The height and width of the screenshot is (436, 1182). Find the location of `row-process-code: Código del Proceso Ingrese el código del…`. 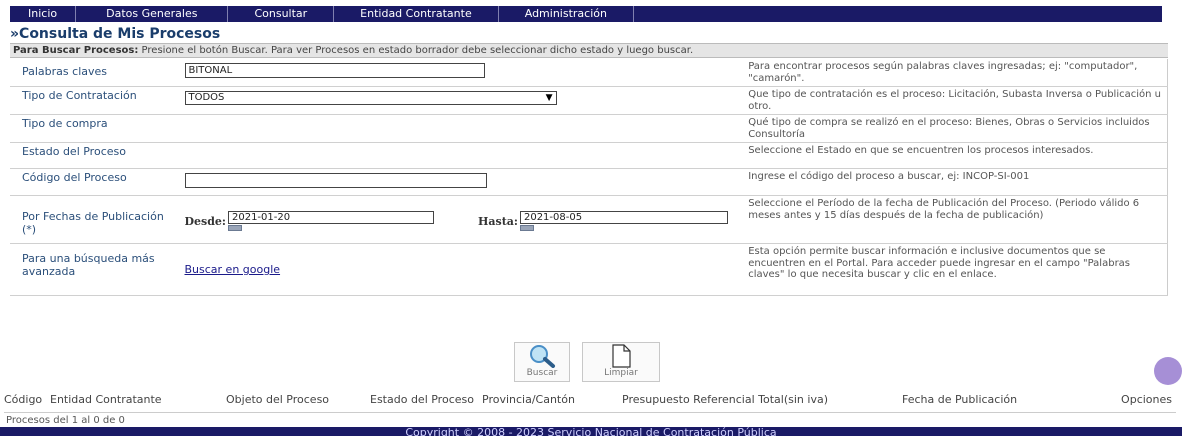

row-process-code: Código del Proceso Ingrese el código del… is located at coordinates (589, 182).